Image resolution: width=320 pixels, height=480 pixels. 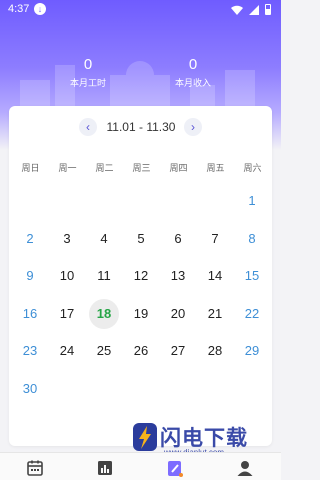 I want to click on monthly-hours-label: 本月工时, so click(x=87, y=83).